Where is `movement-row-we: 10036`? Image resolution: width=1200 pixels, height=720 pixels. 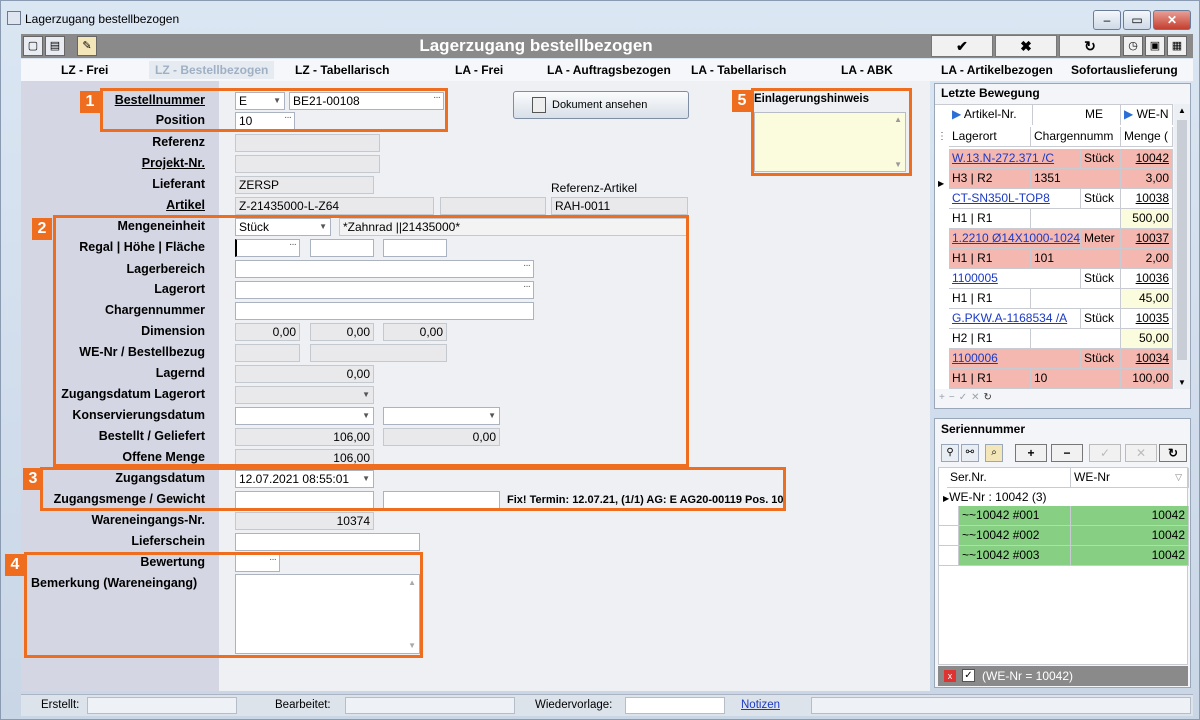 movement-row-we: 10036 is located at coordinates (1147, 279).